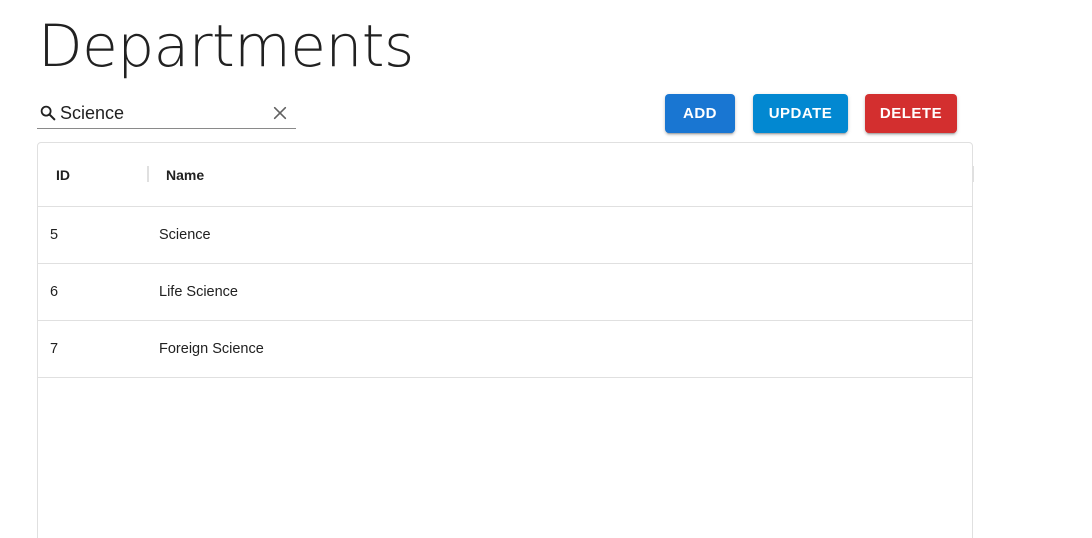 This screenshot has height=538, width=1092. What do you see at coordinates (54, 292) in the screenshot?
I see `cell-id: 6` at bounding box center [54, 292].